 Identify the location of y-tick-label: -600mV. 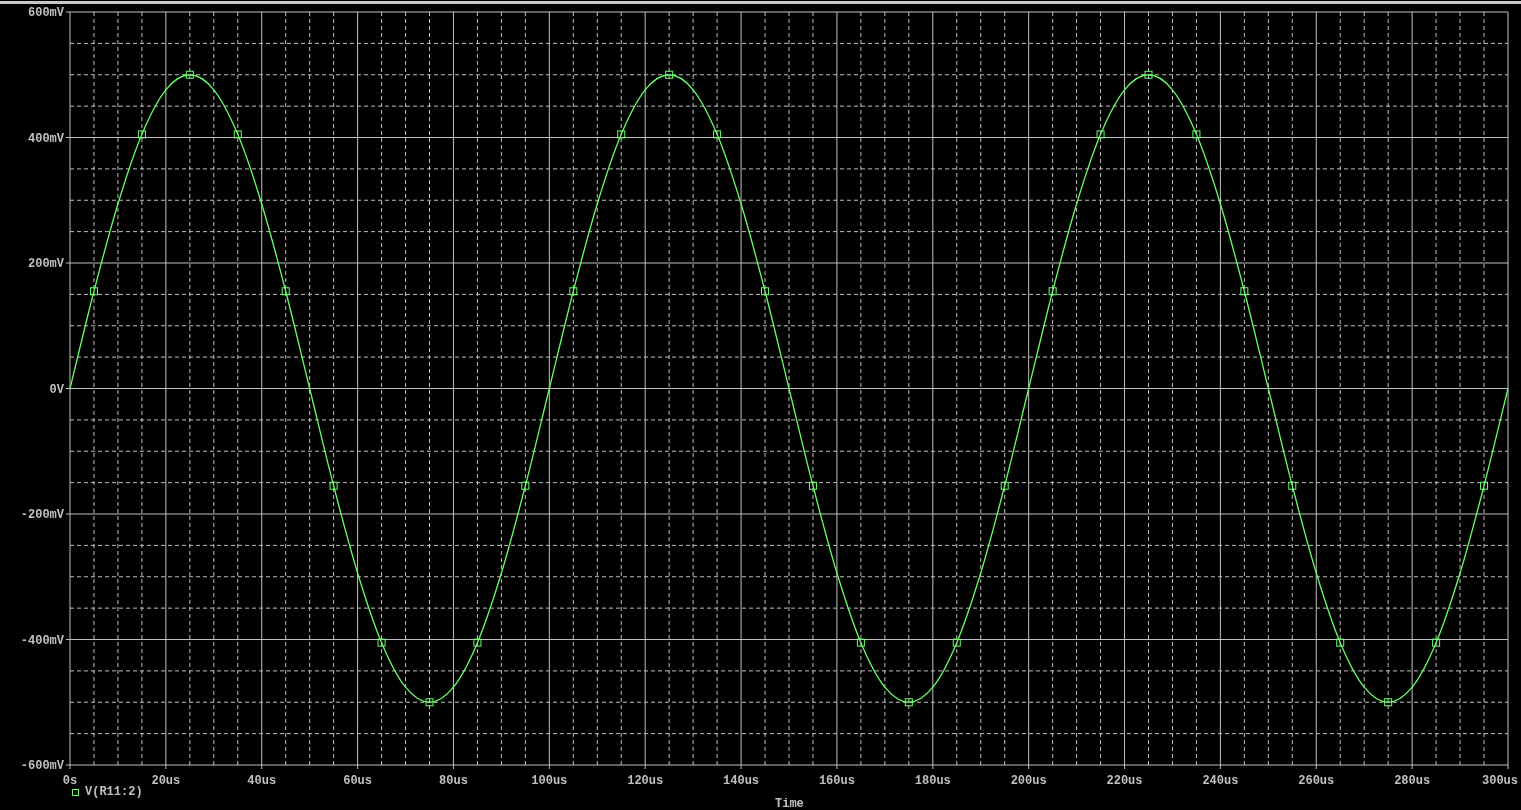
(42, 766).